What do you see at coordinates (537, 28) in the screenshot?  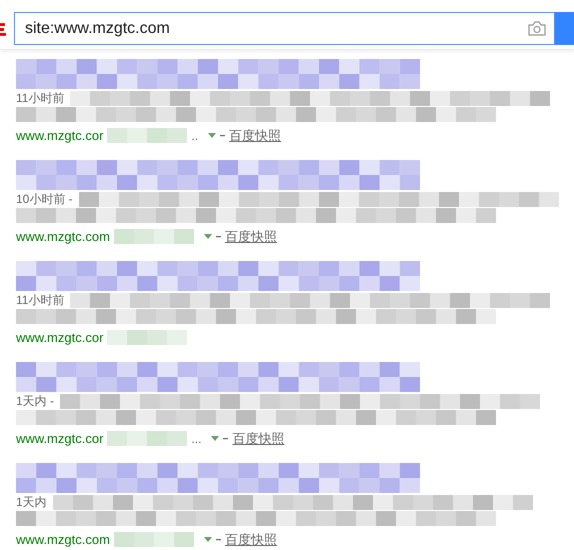 I see `camera-icon` at bounding box center [537, 28].